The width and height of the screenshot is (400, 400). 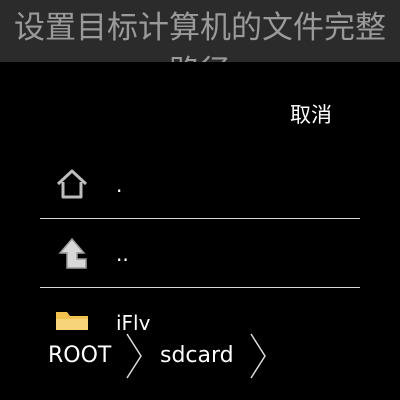 I want to click on dialog-title: 设置目标计算机的文件完整路径, so click(x=200, y=36).